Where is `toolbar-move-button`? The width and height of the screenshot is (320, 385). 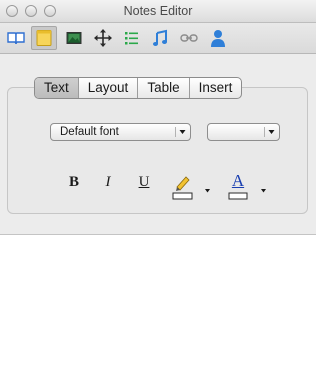 toolbar-move-button is located at coordinates (103, 38).